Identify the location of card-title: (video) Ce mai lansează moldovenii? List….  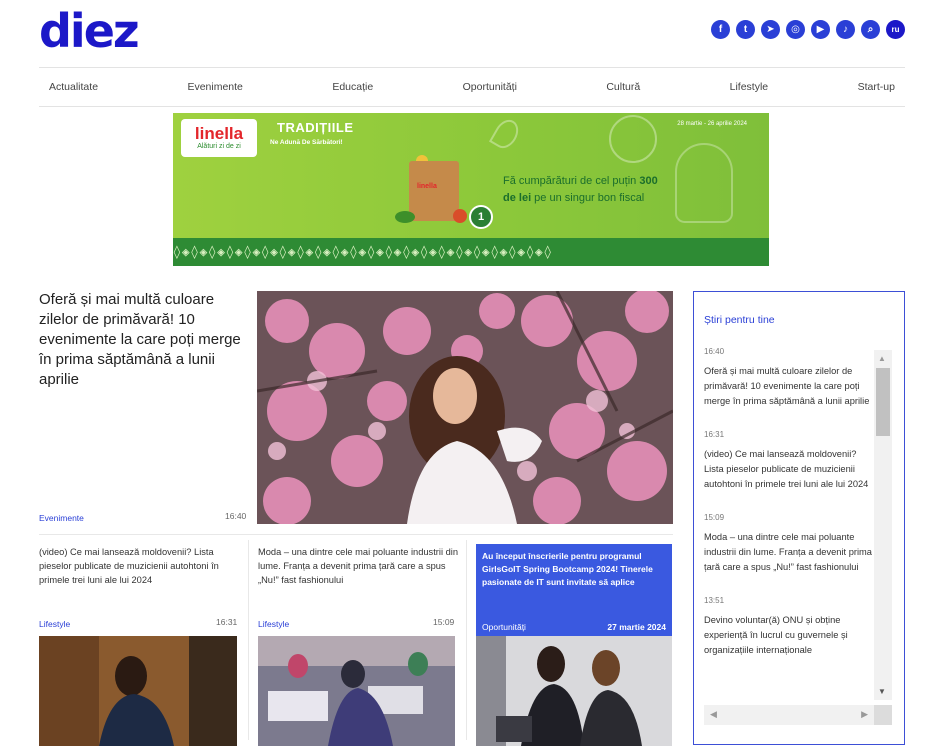
(139, 566).